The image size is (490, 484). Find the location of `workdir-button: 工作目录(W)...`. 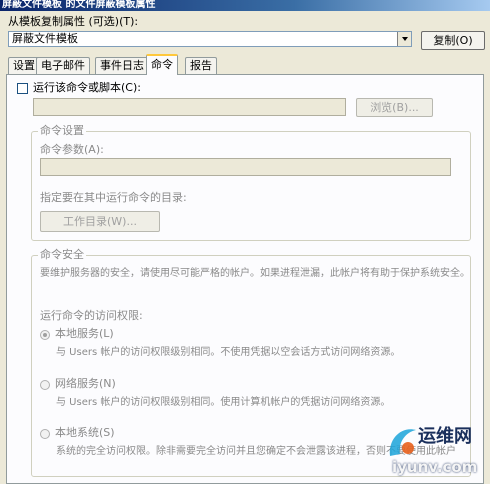

workdir-button: 工作目录(W)... is located at coordinates (100, 221).